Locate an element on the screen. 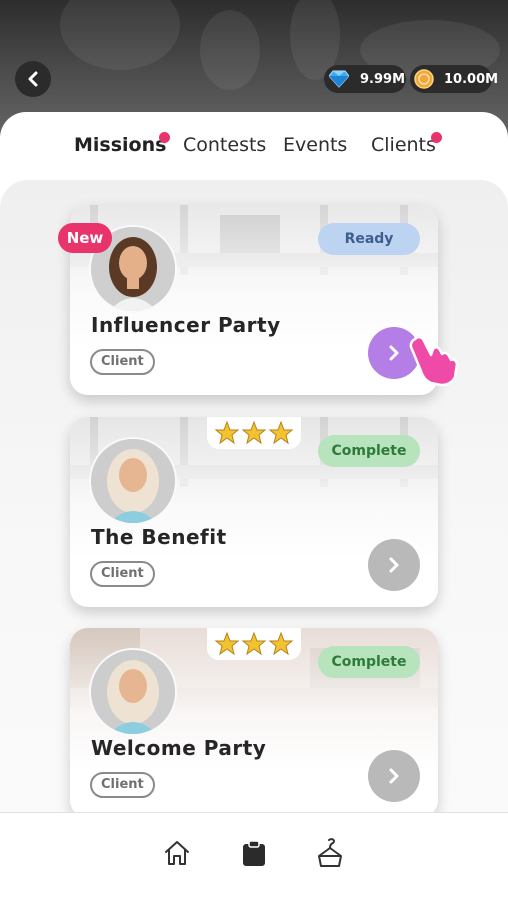  back-button is located at coordinates (33, 79).